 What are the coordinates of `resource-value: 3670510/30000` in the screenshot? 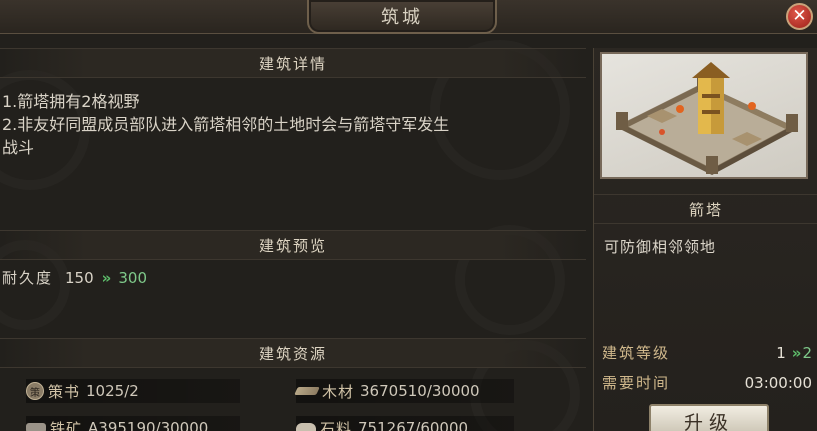 It's located at (420, 391).